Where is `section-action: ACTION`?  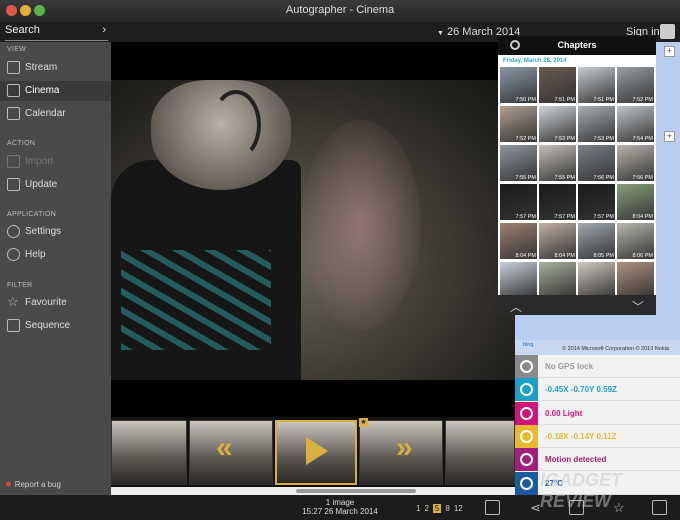
section-action: ACTION is located at coordinates (21, 143).